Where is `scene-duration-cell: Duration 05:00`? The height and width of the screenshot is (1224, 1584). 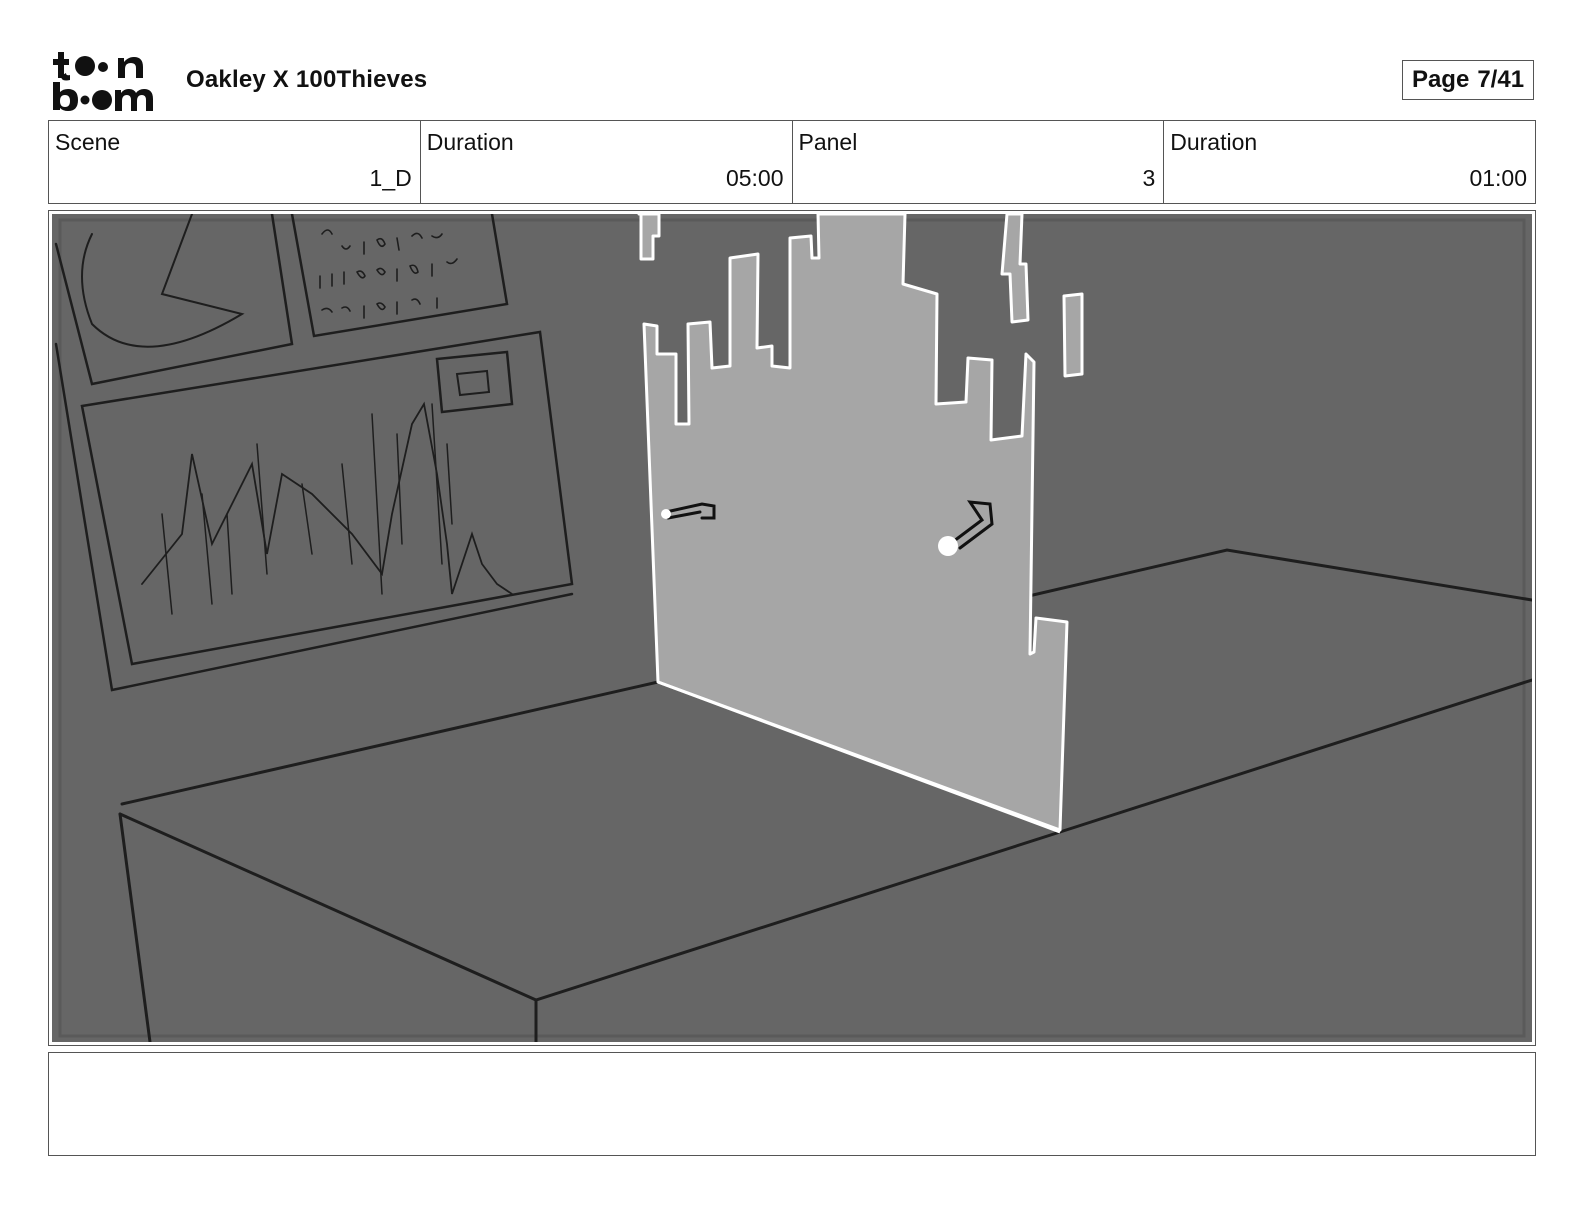 scene-duration-cell: Duration 05:00 is located at coordinates (607, 162).